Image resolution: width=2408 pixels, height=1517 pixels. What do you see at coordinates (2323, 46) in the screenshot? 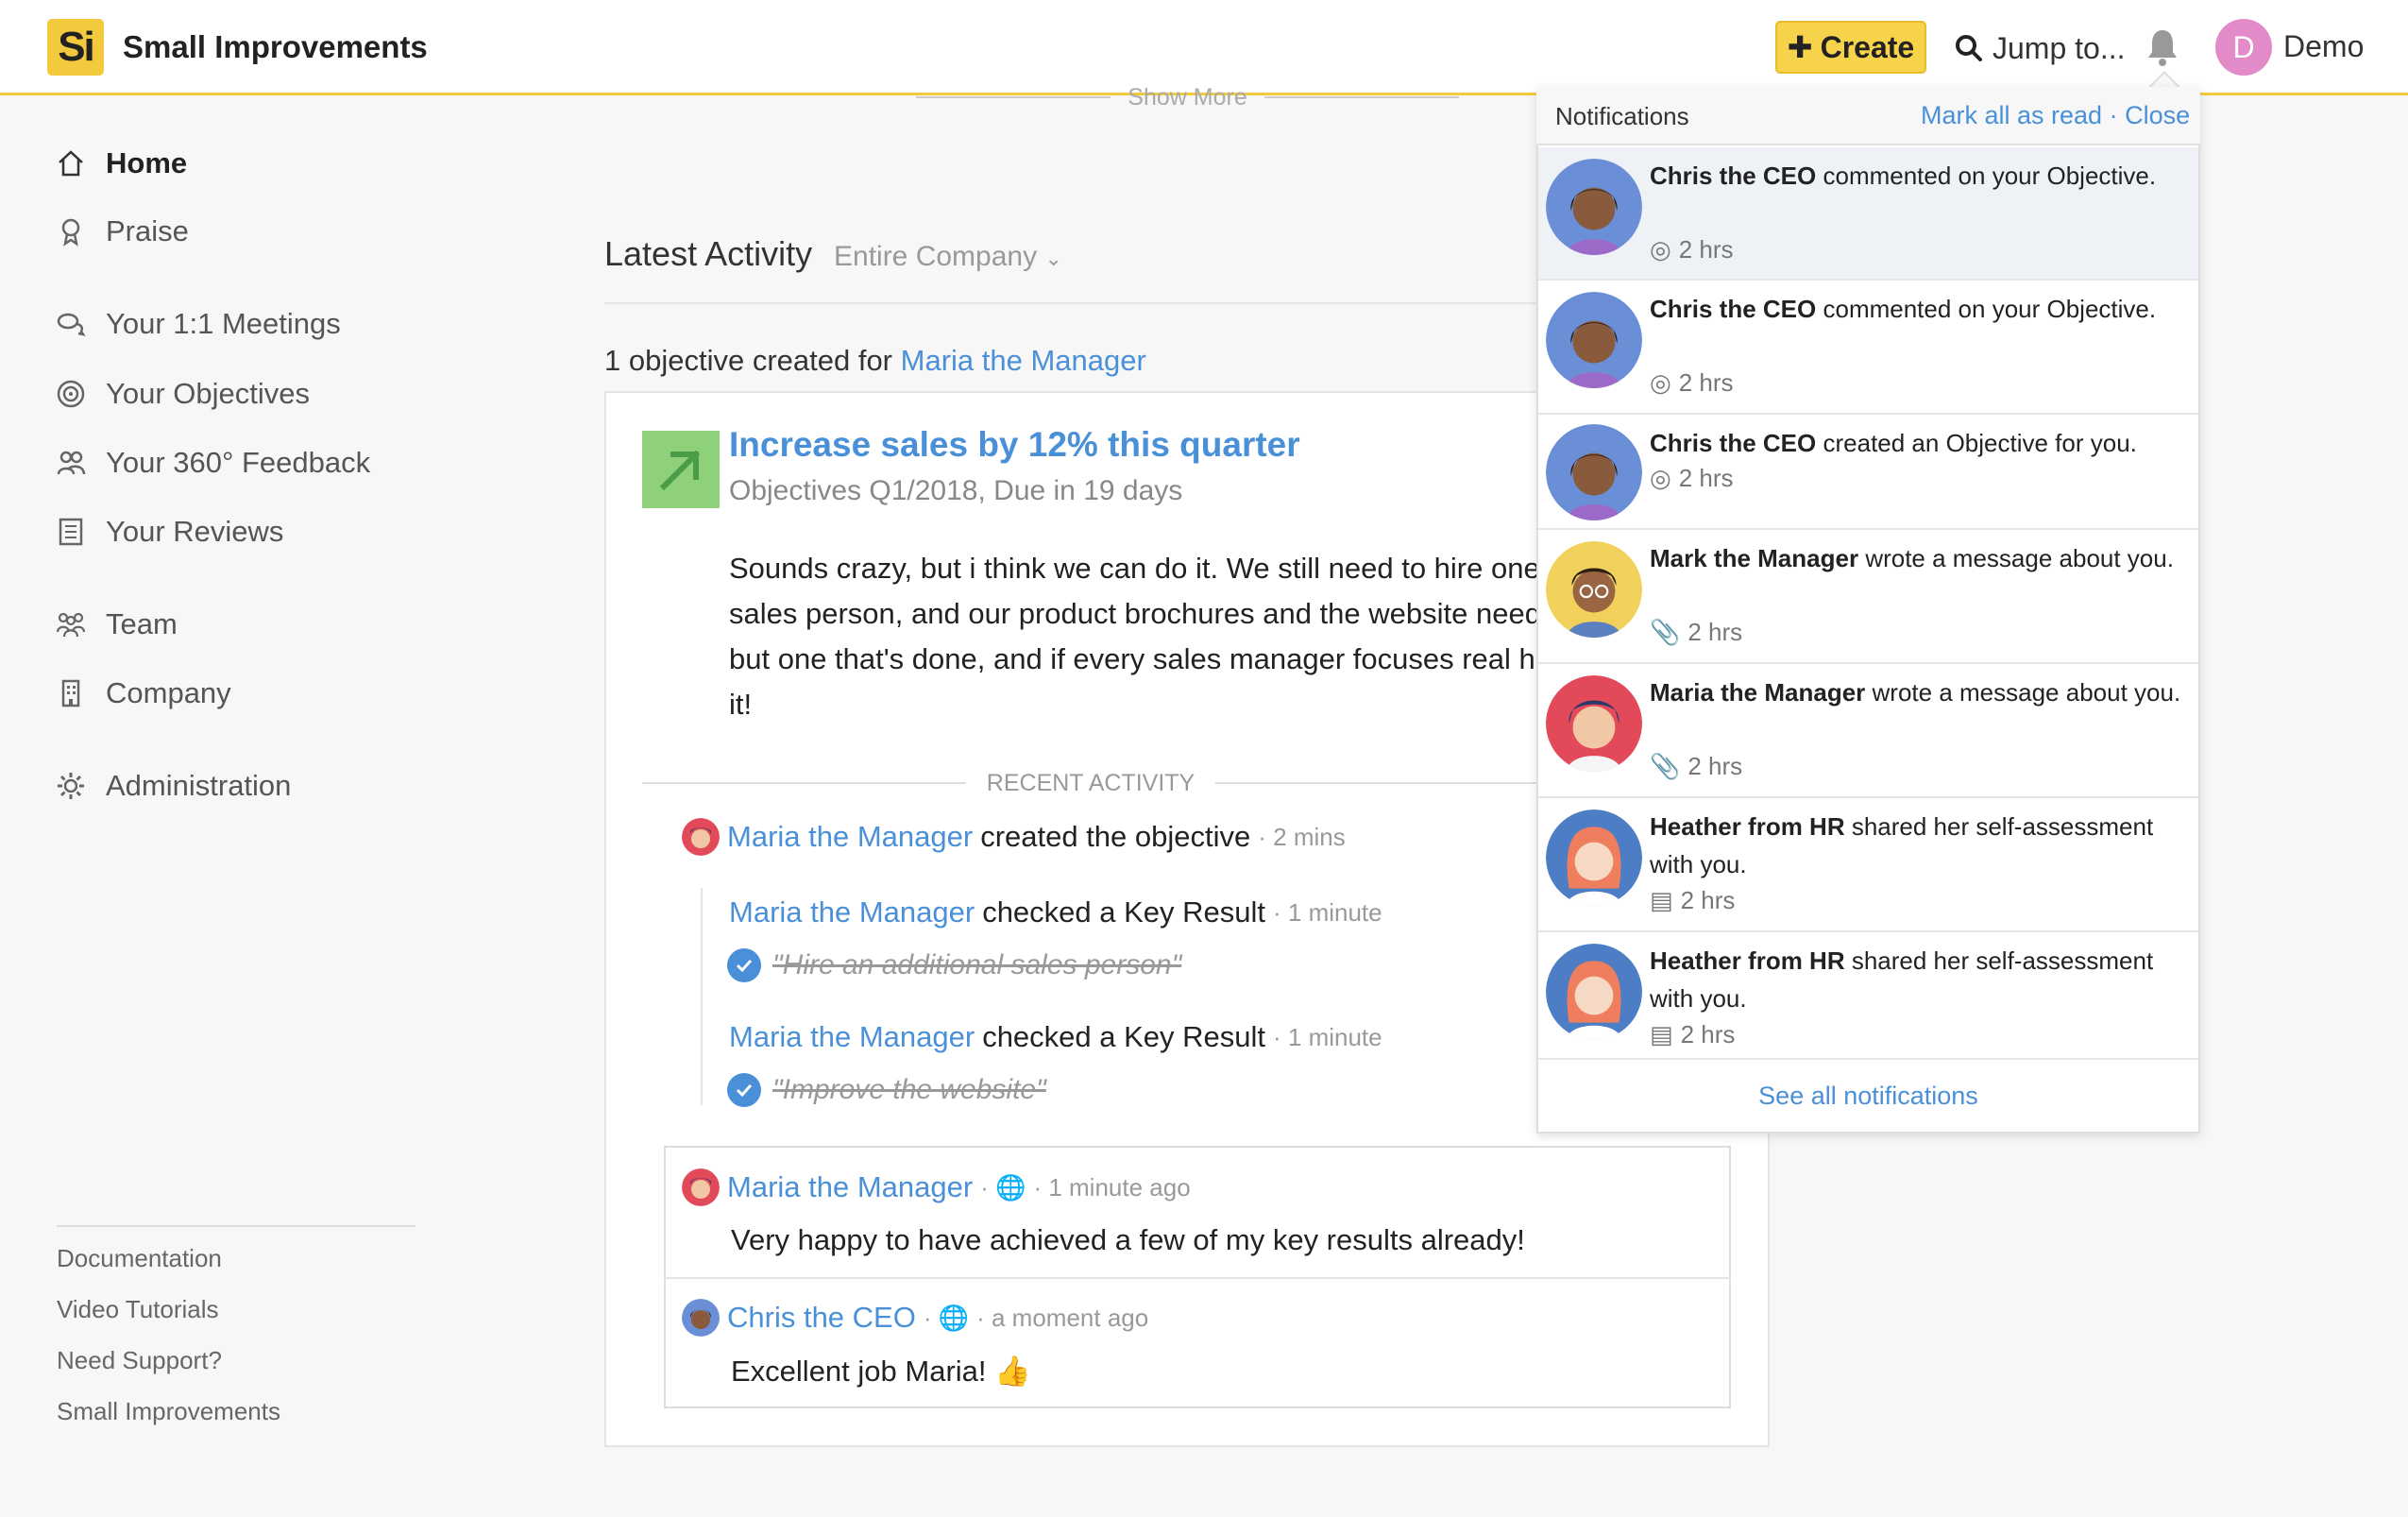
I see `user-menu: Demo` at bounding box center [2323, 46].